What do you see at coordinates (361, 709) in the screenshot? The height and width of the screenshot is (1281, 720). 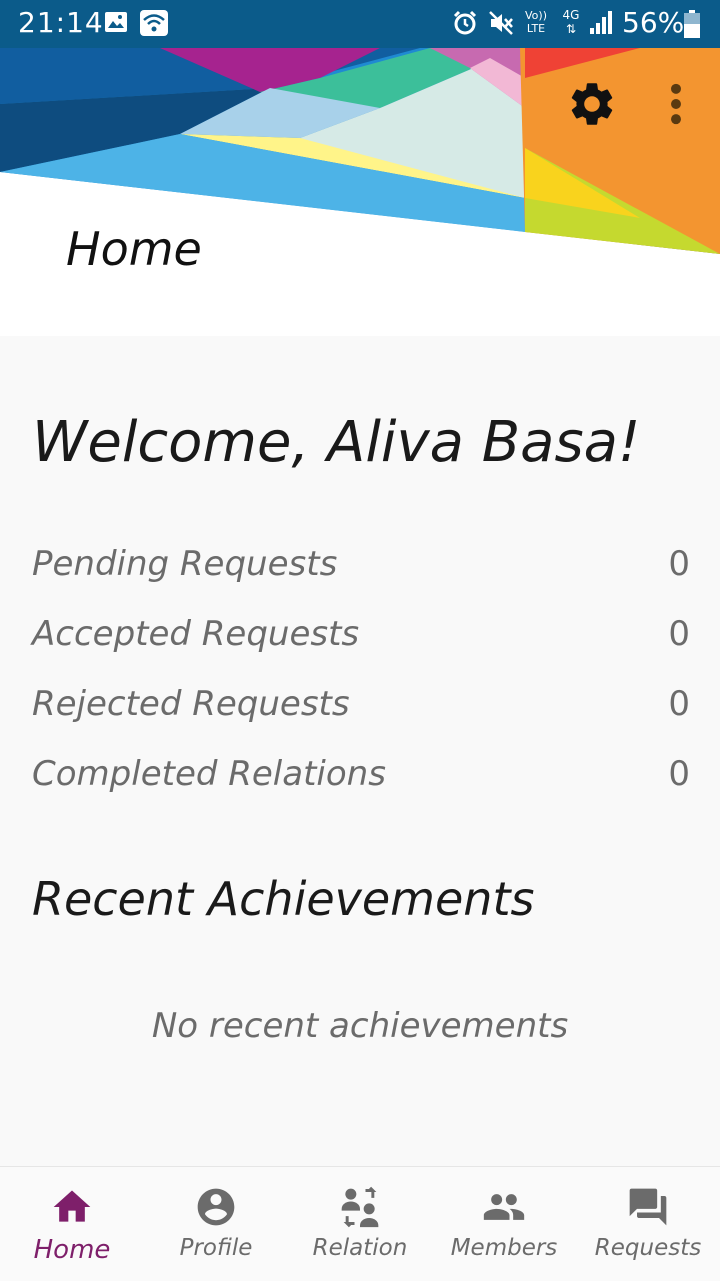 I see `stat-row-rejected: Rejected Requests 0` at bounding box center [361, 709].